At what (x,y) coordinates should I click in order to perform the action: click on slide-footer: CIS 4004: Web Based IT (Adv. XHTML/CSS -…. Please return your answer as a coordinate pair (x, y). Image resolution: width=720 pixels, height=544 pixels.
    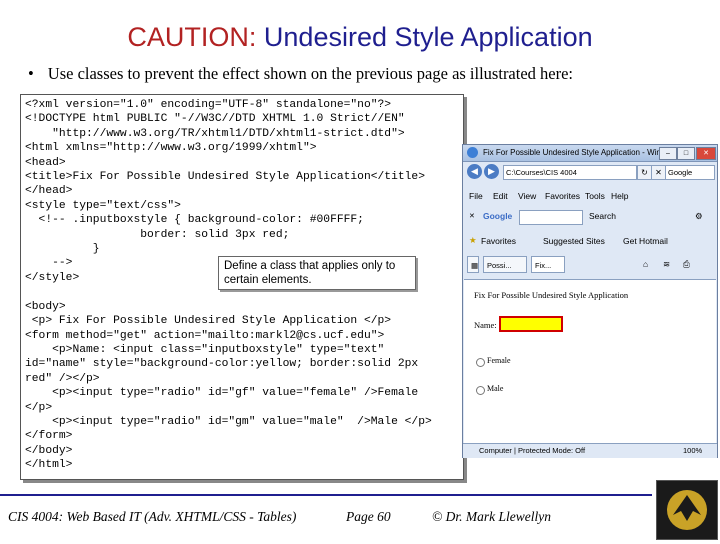
    Looking at the image, I should click on (326, 516).